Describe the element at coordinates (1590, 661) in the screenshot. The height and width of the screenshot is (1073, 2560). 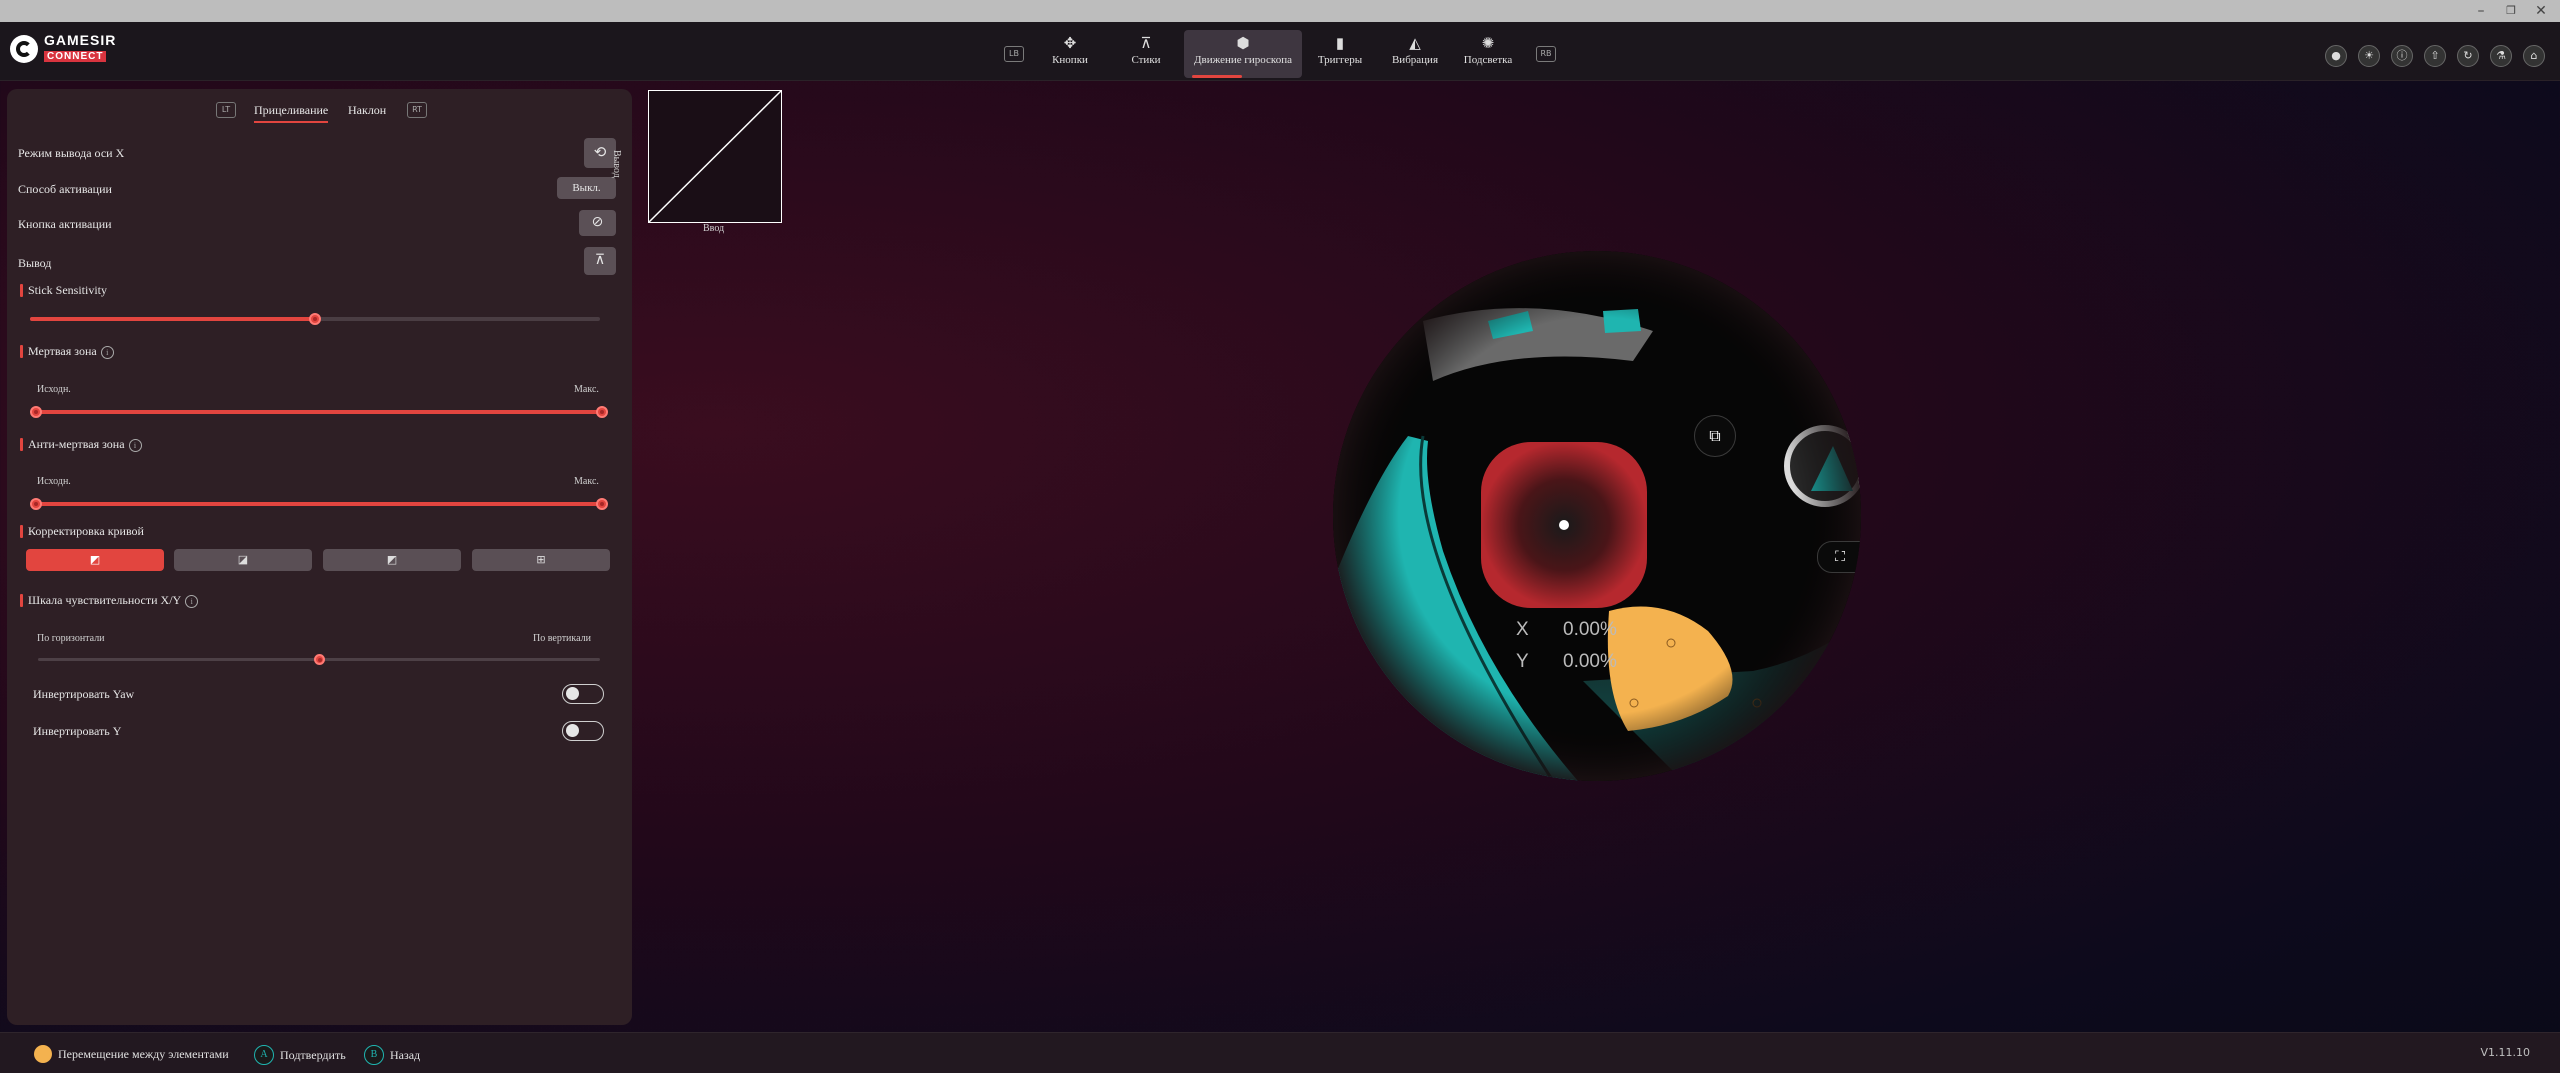
I see `y-axis-readout-value: 0.00%` at that location.